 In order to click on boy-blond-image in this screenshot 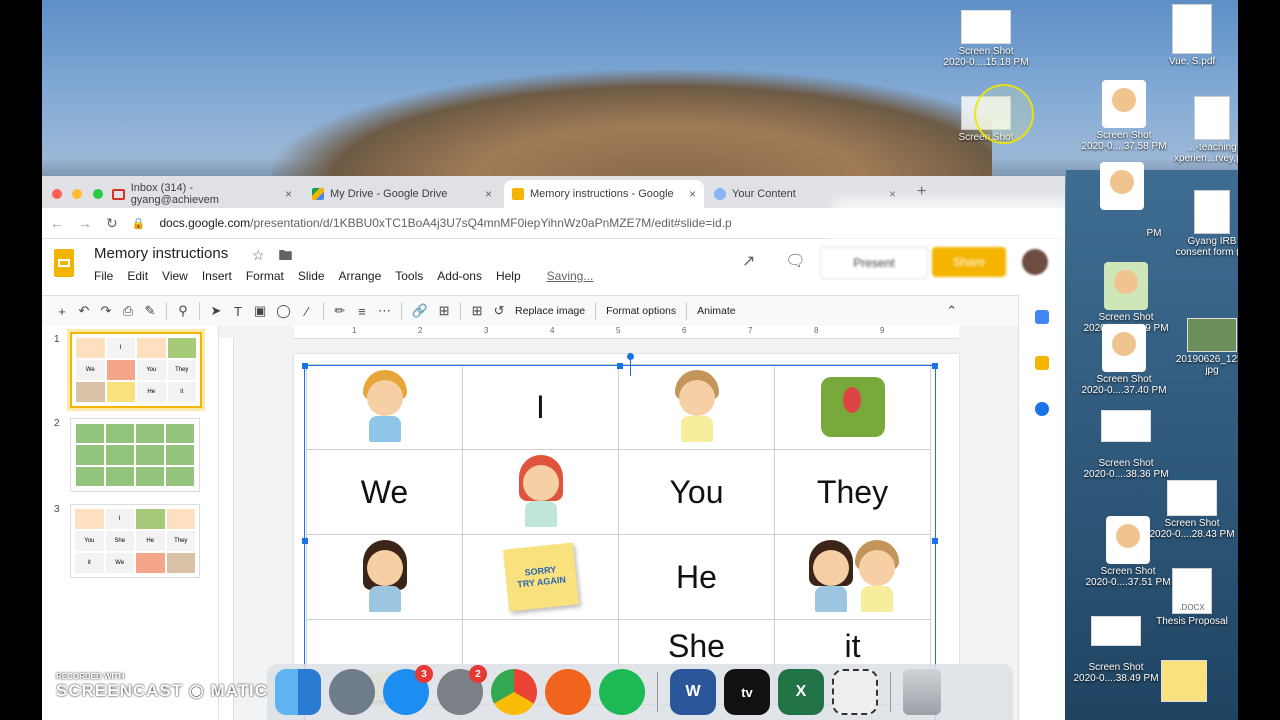, I will do `click(385, 407)`.